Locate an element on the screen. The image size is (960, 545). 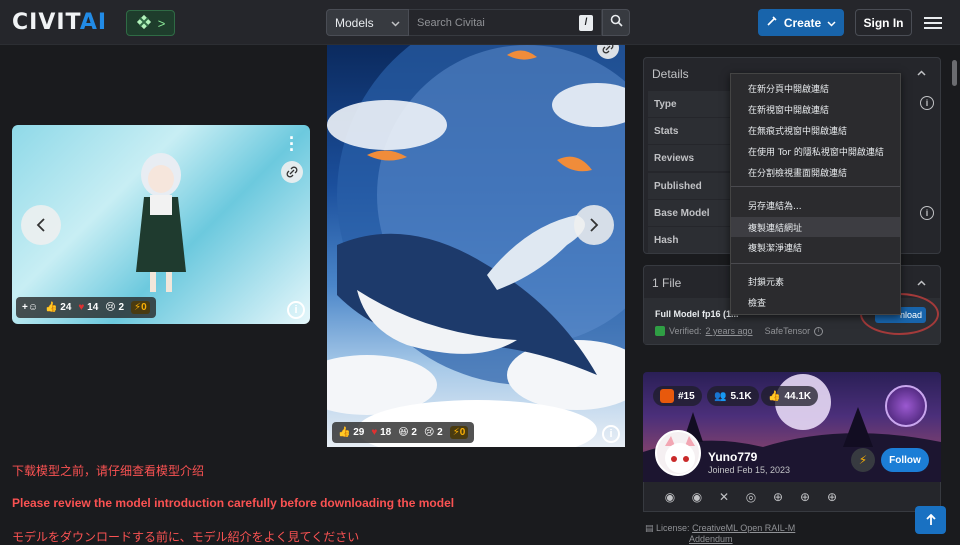
menu-open-new-window: 在新視窗中開啟連結 is located at coordinates (815, 109).